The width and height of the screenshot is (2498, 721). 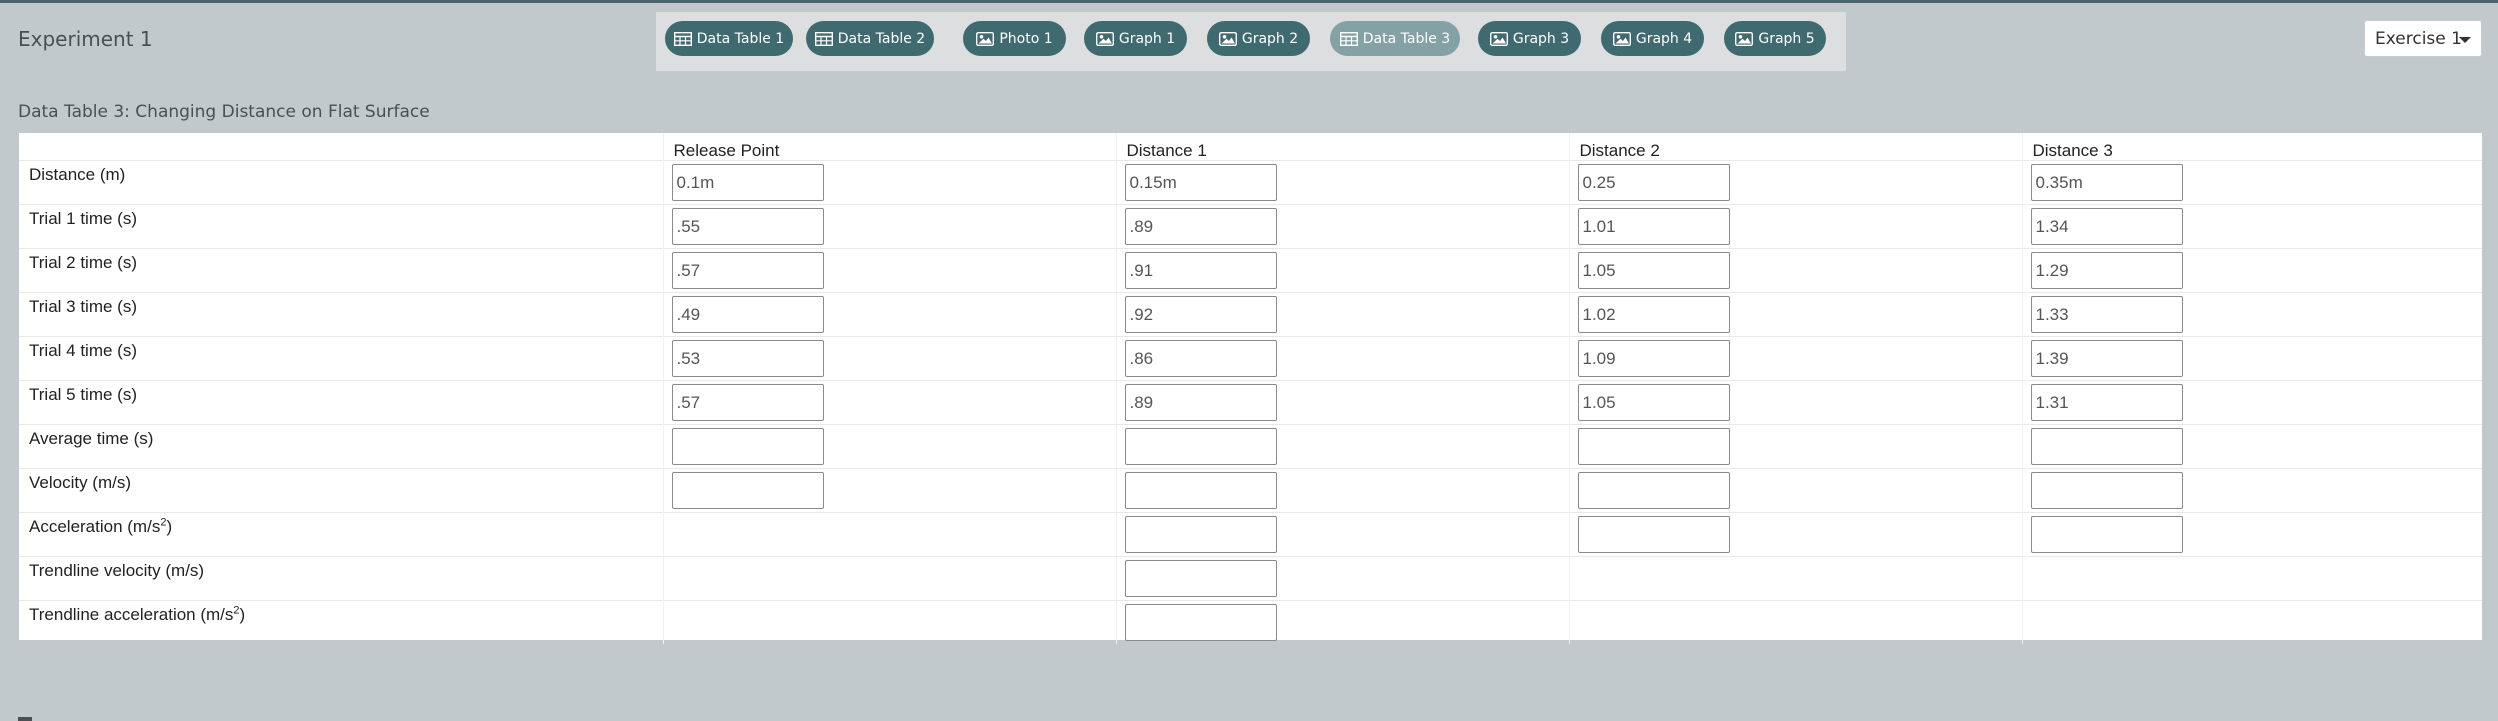 What do you see at coordinates (80, 482) in the screenshot?
I see `row-label-text: Velocity (m/s)` at bounding box center [80, 482].